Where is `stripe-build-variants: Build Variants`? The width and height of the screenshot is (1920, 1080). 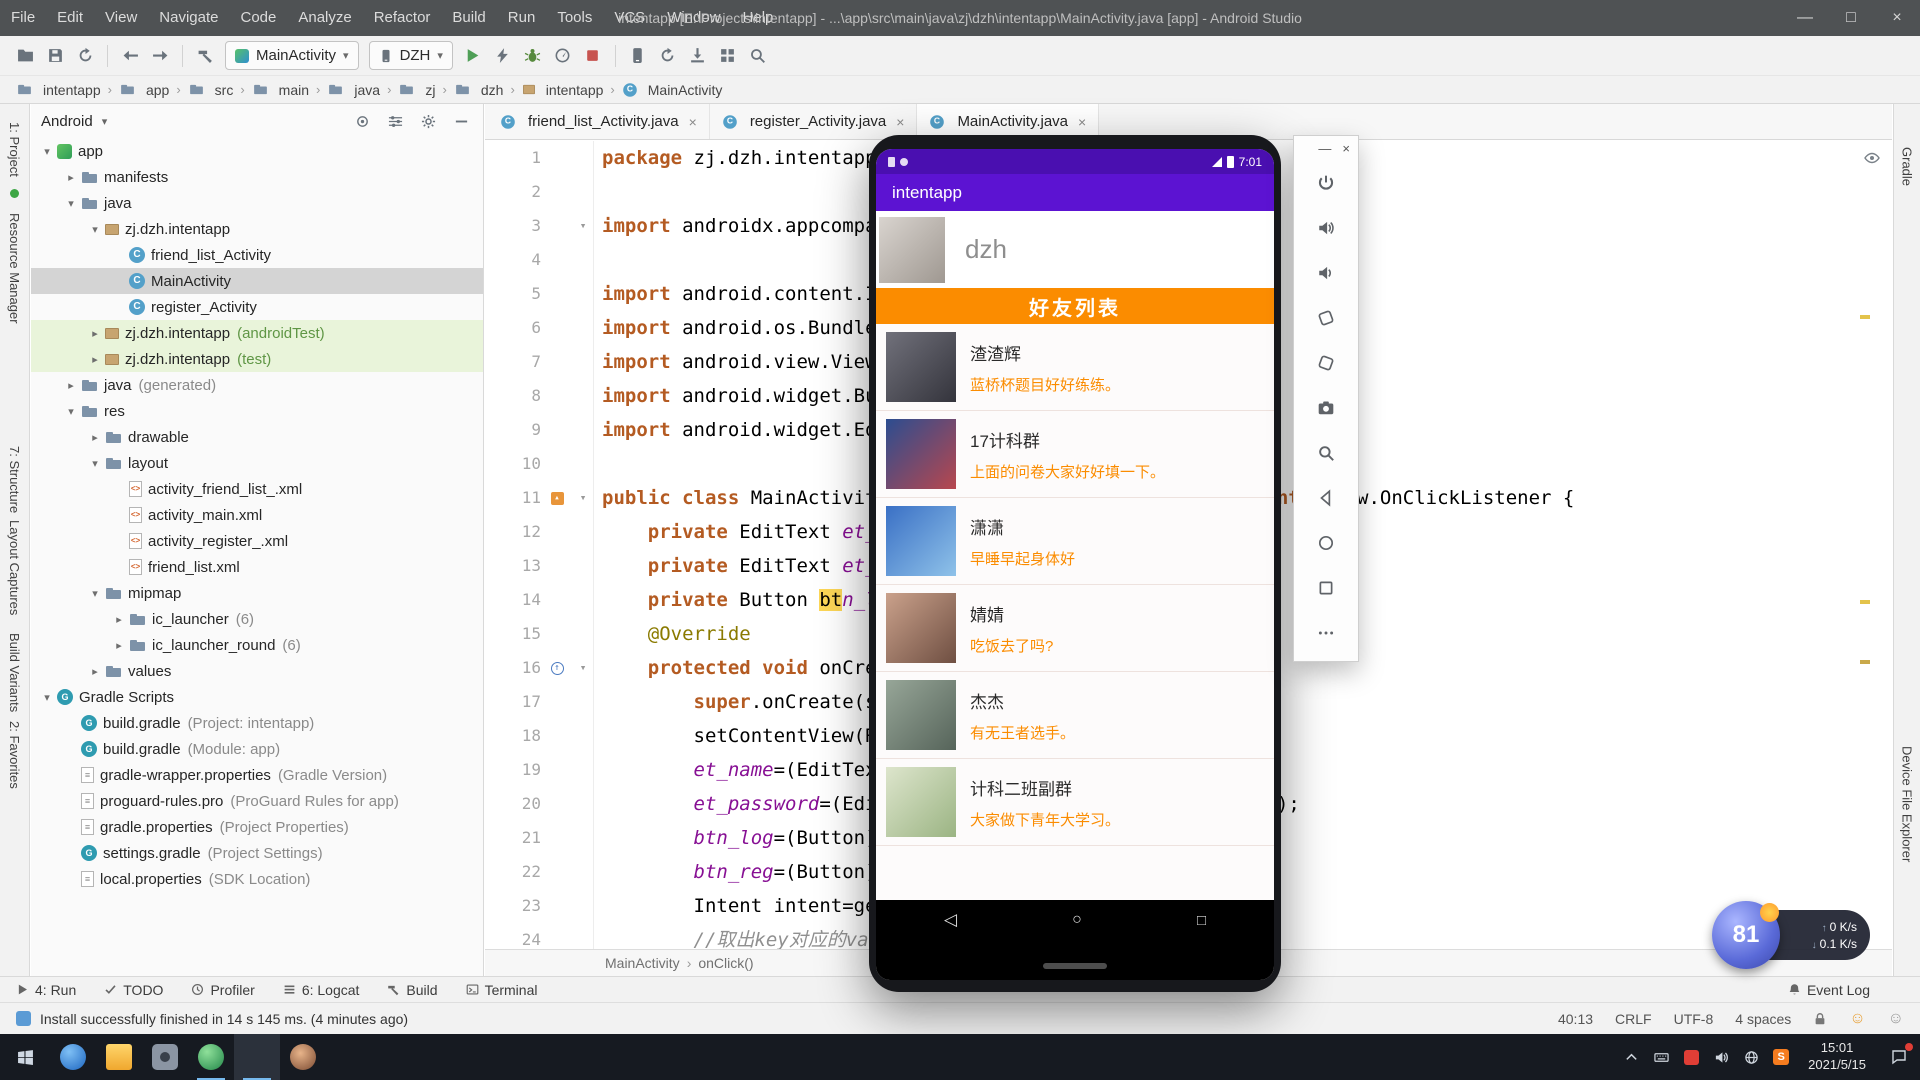
stripe-build-variants: Build Variants is located at coordinates (14, 672).